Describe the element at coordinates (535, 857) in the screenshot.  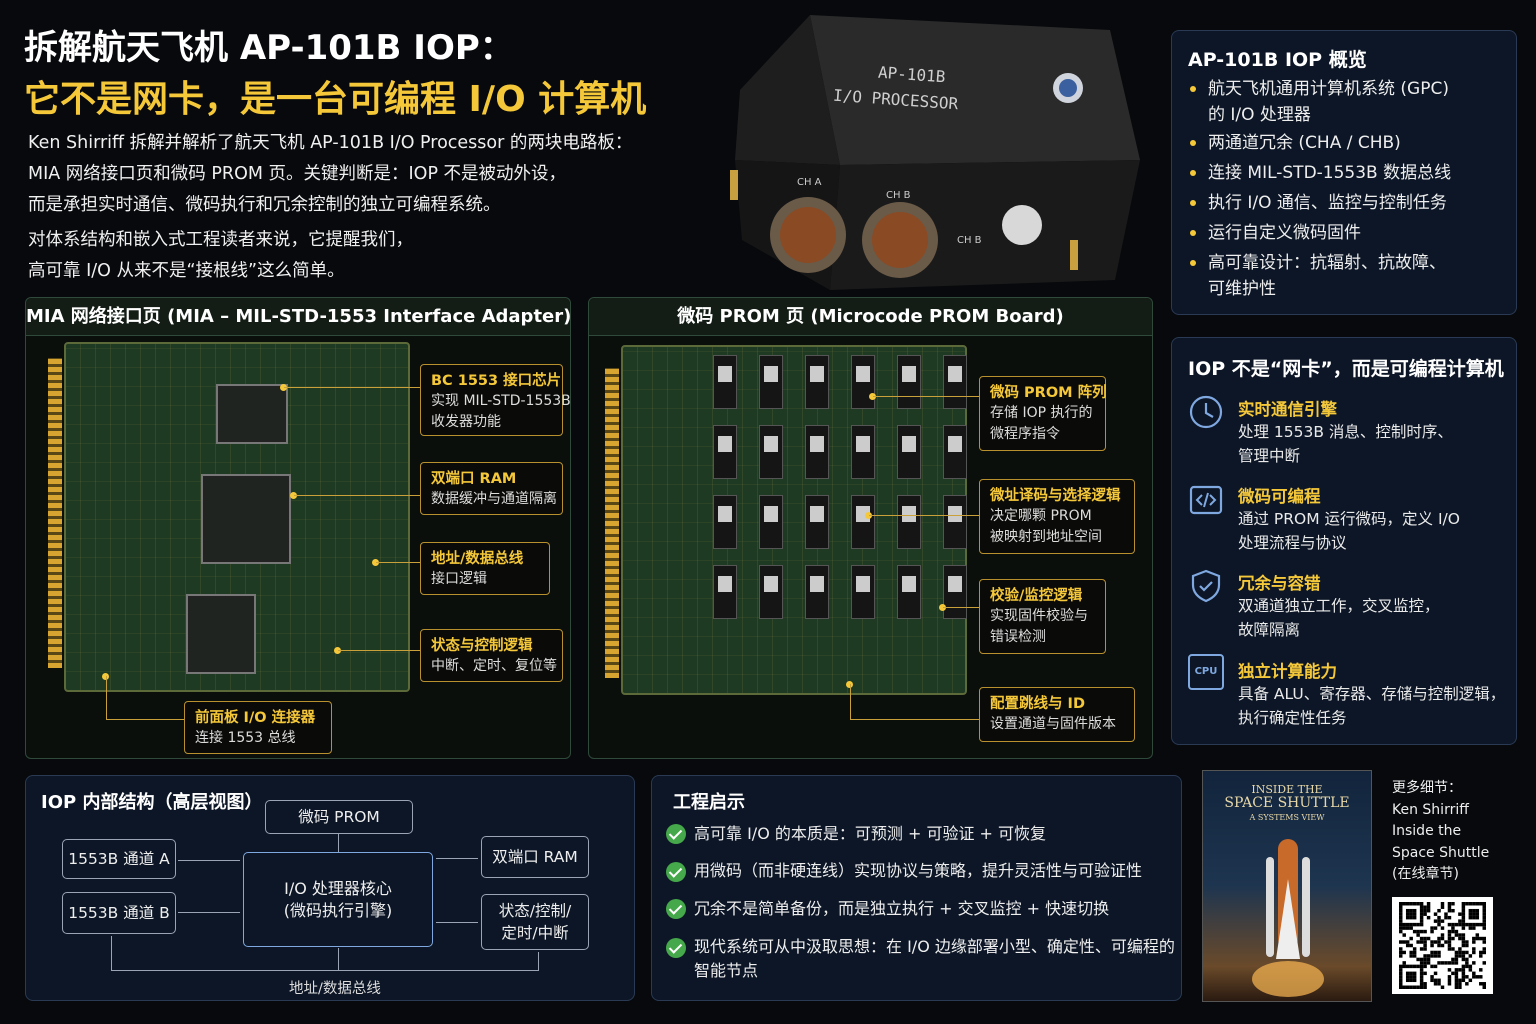
I see `arch-ram-box: 双端口 RAM` at that location.